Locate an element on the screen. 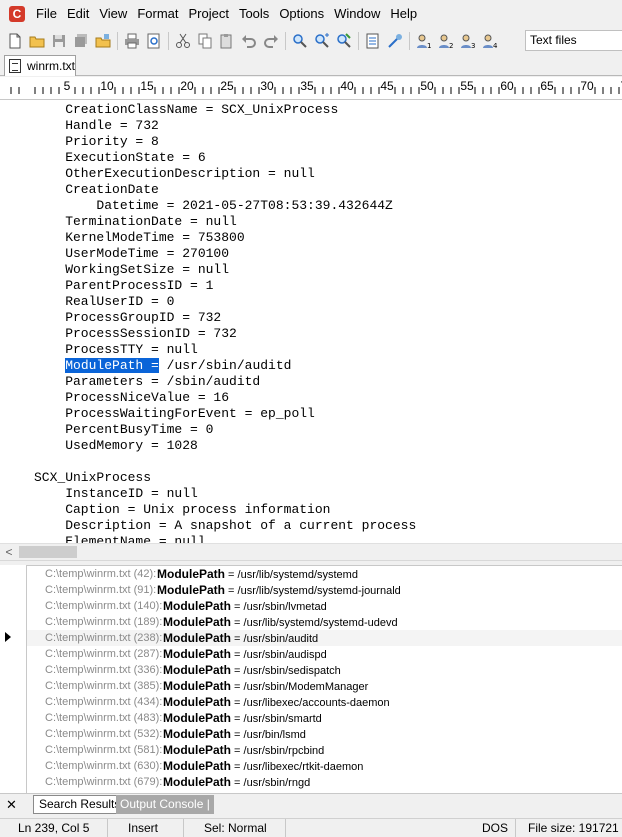  editor-line: WorkingSetSize = null is located at coordinates (225, 270).